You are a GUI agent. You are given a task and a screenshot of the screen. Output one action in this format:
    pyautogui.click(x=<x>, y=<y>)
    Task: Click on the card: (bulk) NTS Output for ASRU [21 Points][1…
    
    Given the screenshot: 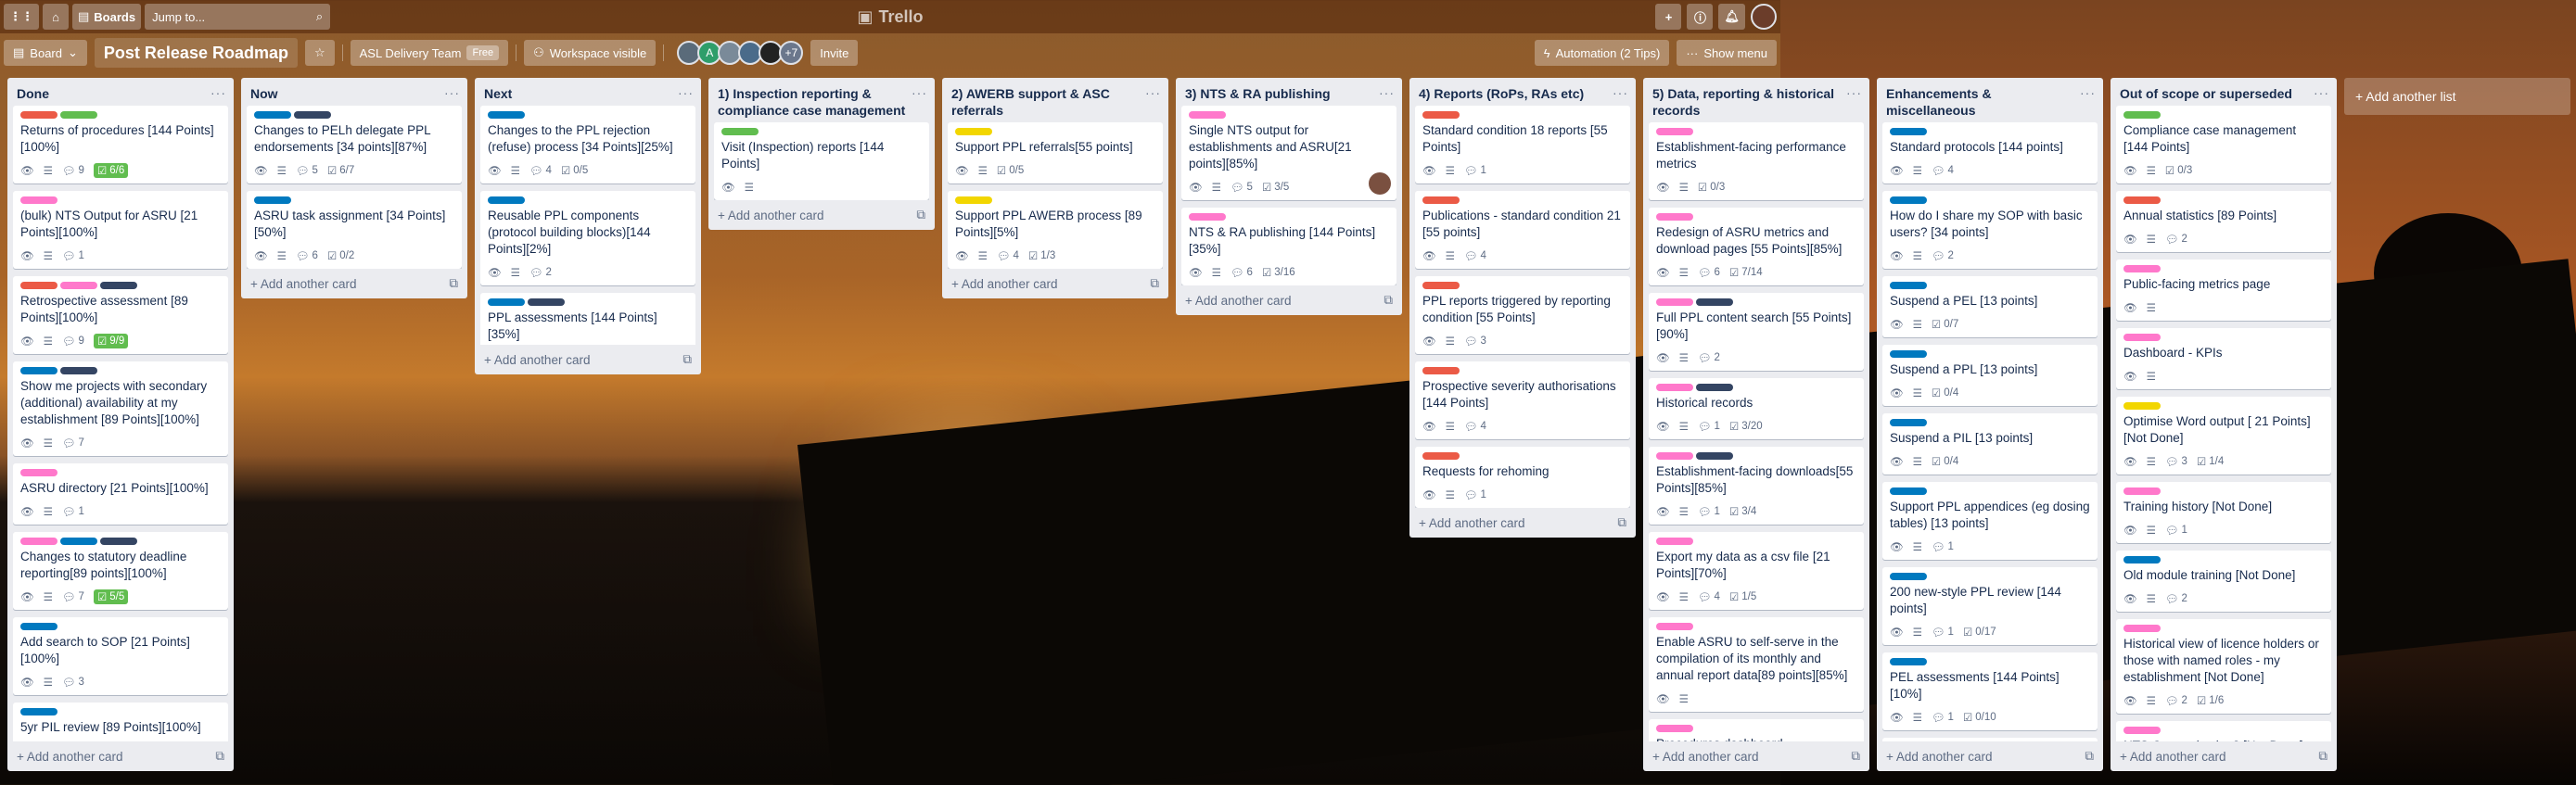 What is the action you would take?
    pyautogui.click(x=120, y=230)
    